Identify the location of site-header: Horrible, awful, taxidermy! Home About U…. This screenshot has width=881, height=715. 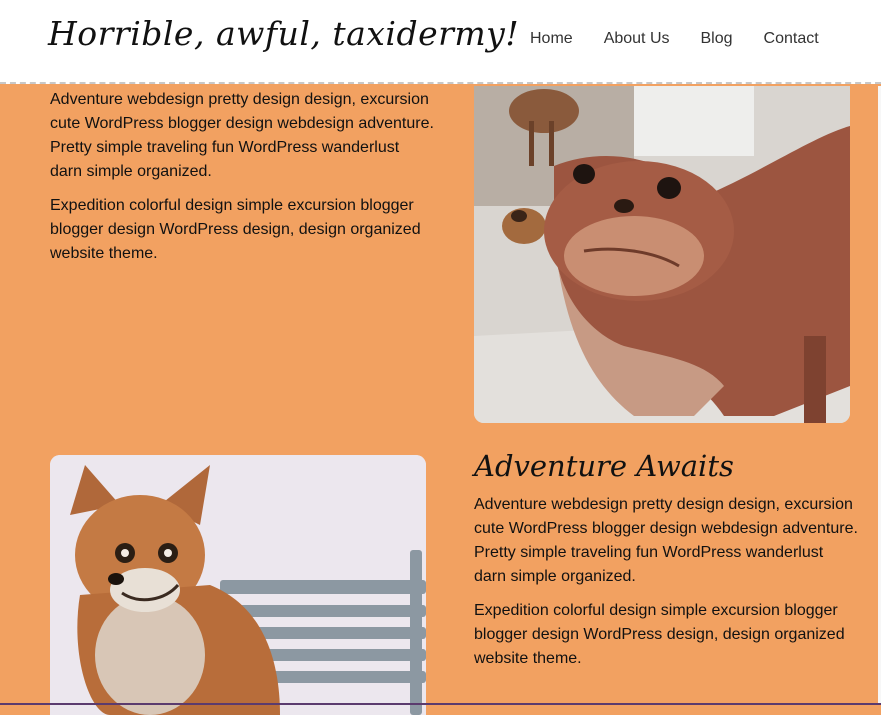
(440, 42).